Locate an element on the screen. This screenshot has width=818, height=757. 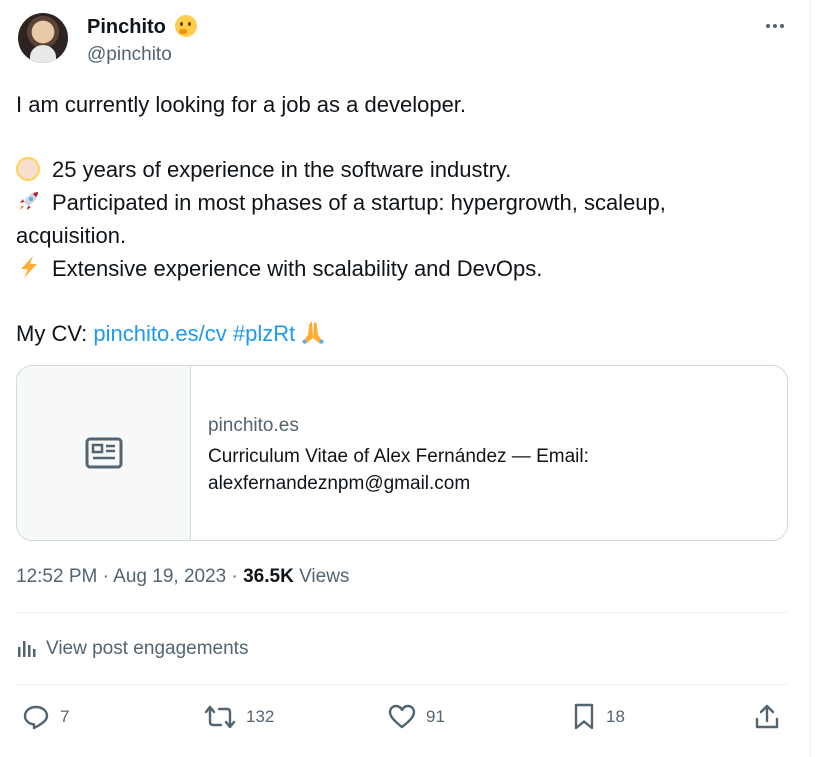
view-engagements-link: View post engagements is located at coordinates (132, 649).